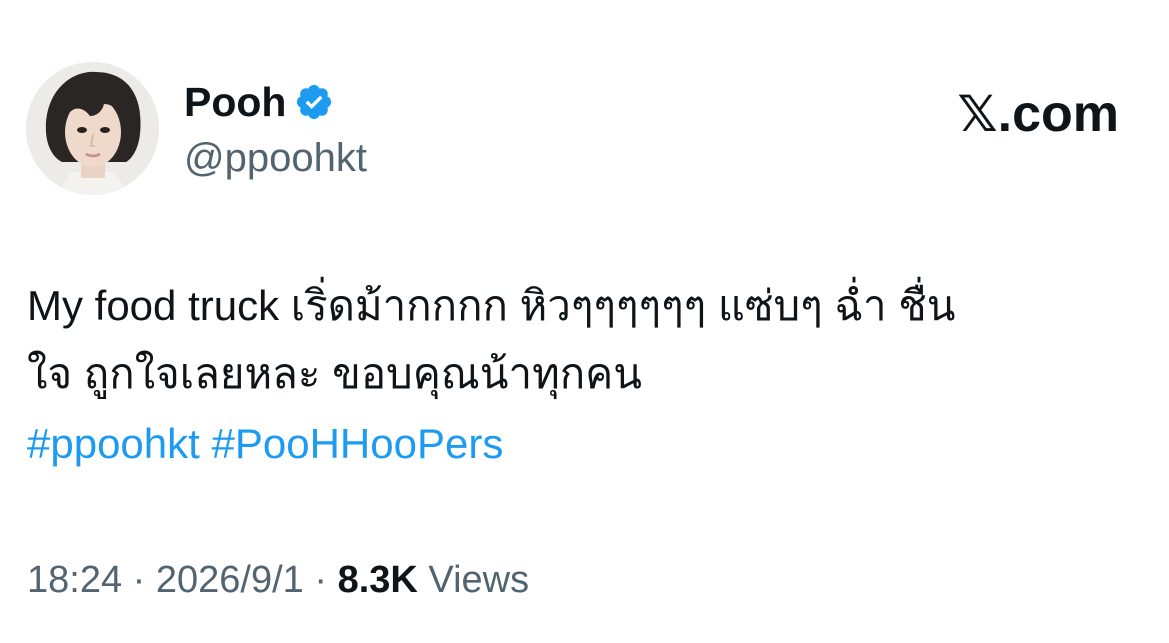 The height and width of the screenshot is (643, 1169). I want to click on tweet-date: 2026/9/1, so click(230, 580).